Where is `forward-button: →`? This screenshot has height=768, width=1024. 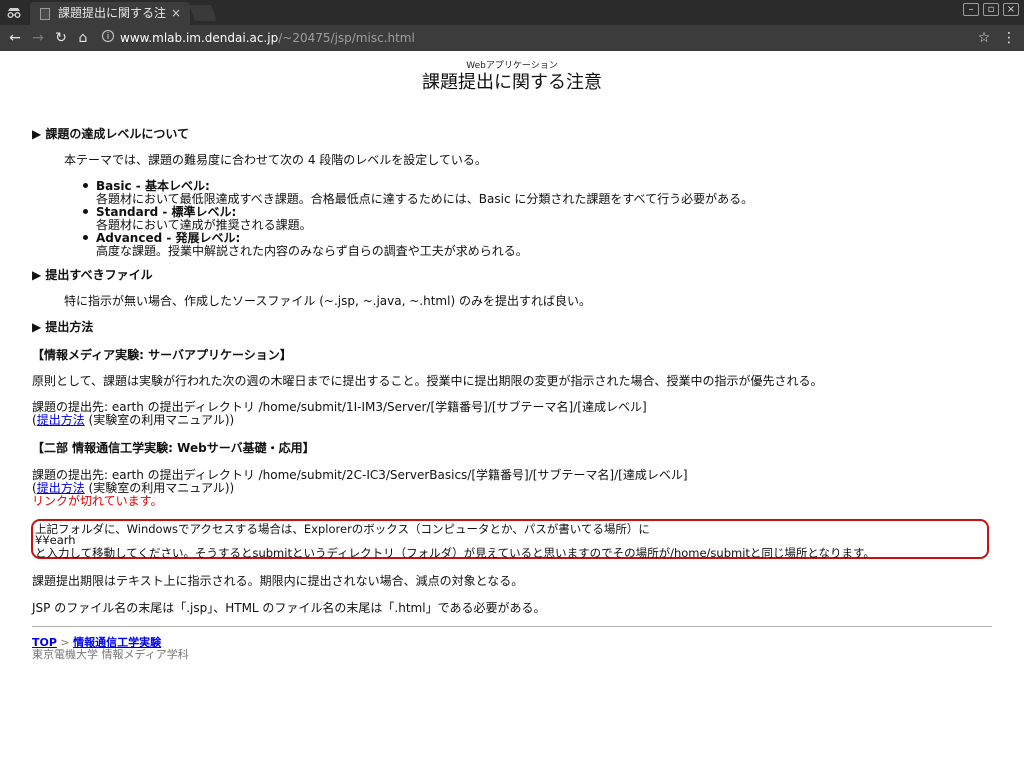 forward-button: → is located at coordinates (38, 38).